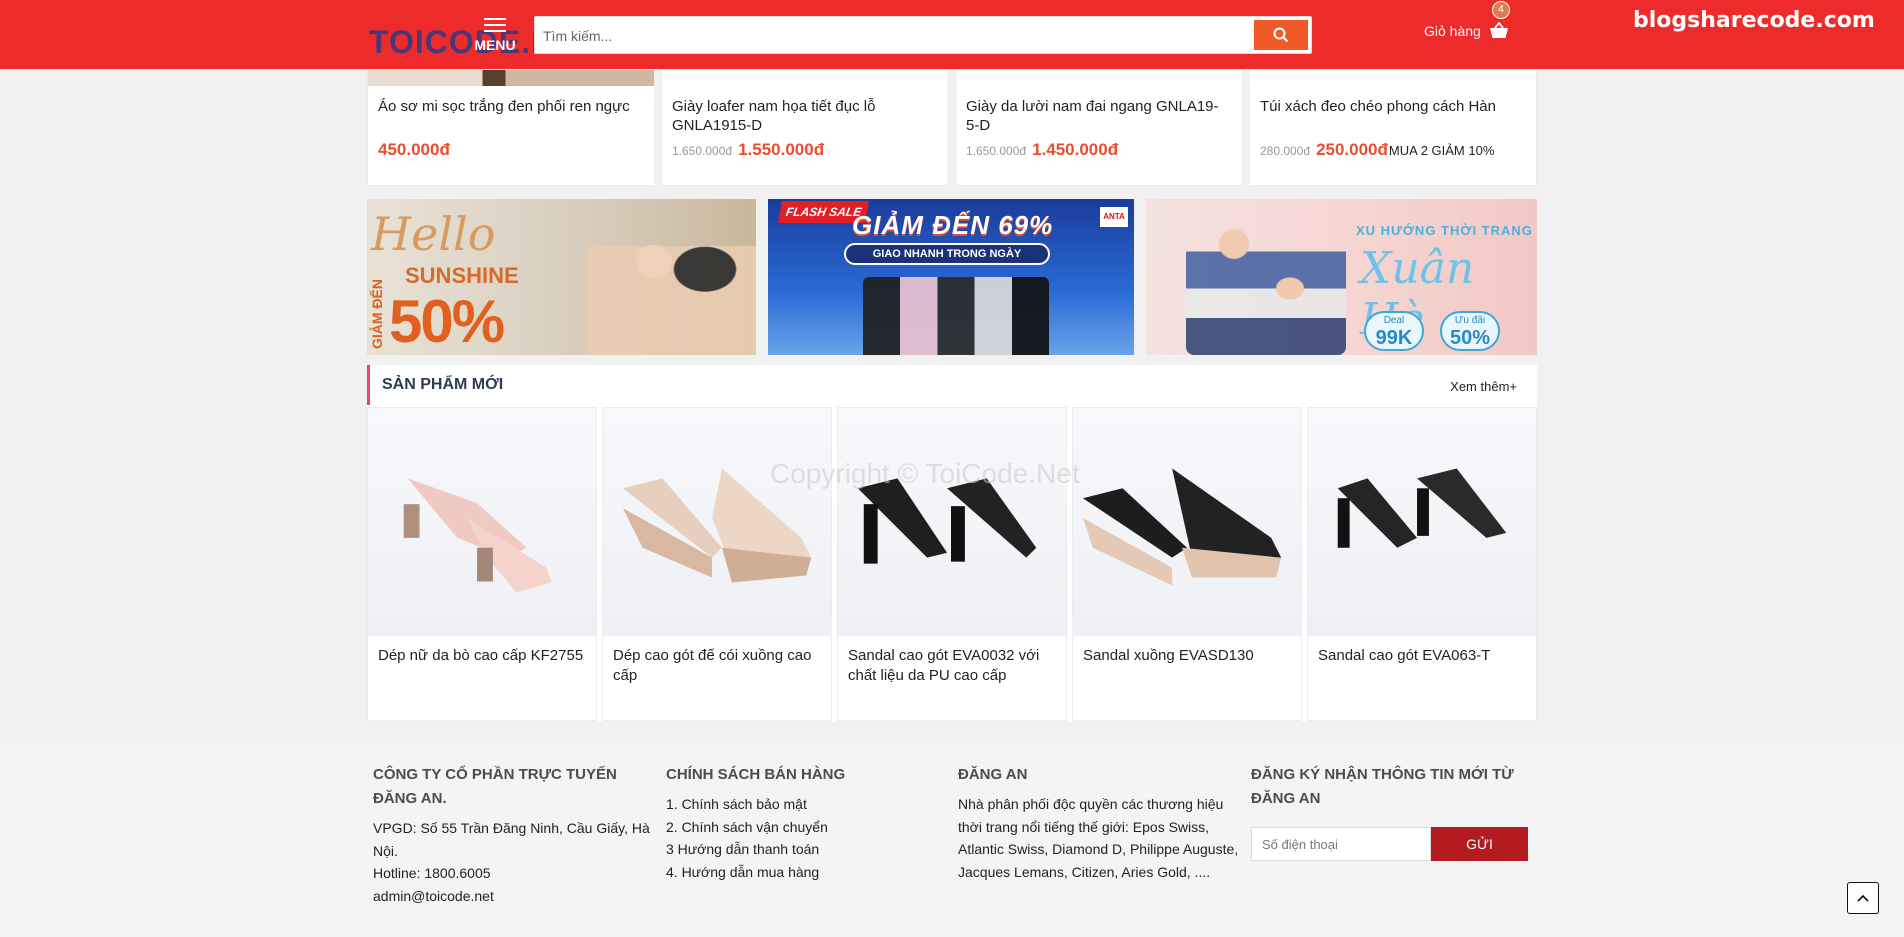  What do you see at coordinates (1285, 151) in the screenshot?
I see `old-price: 280.000đ` at bounding box center [1285, 151].